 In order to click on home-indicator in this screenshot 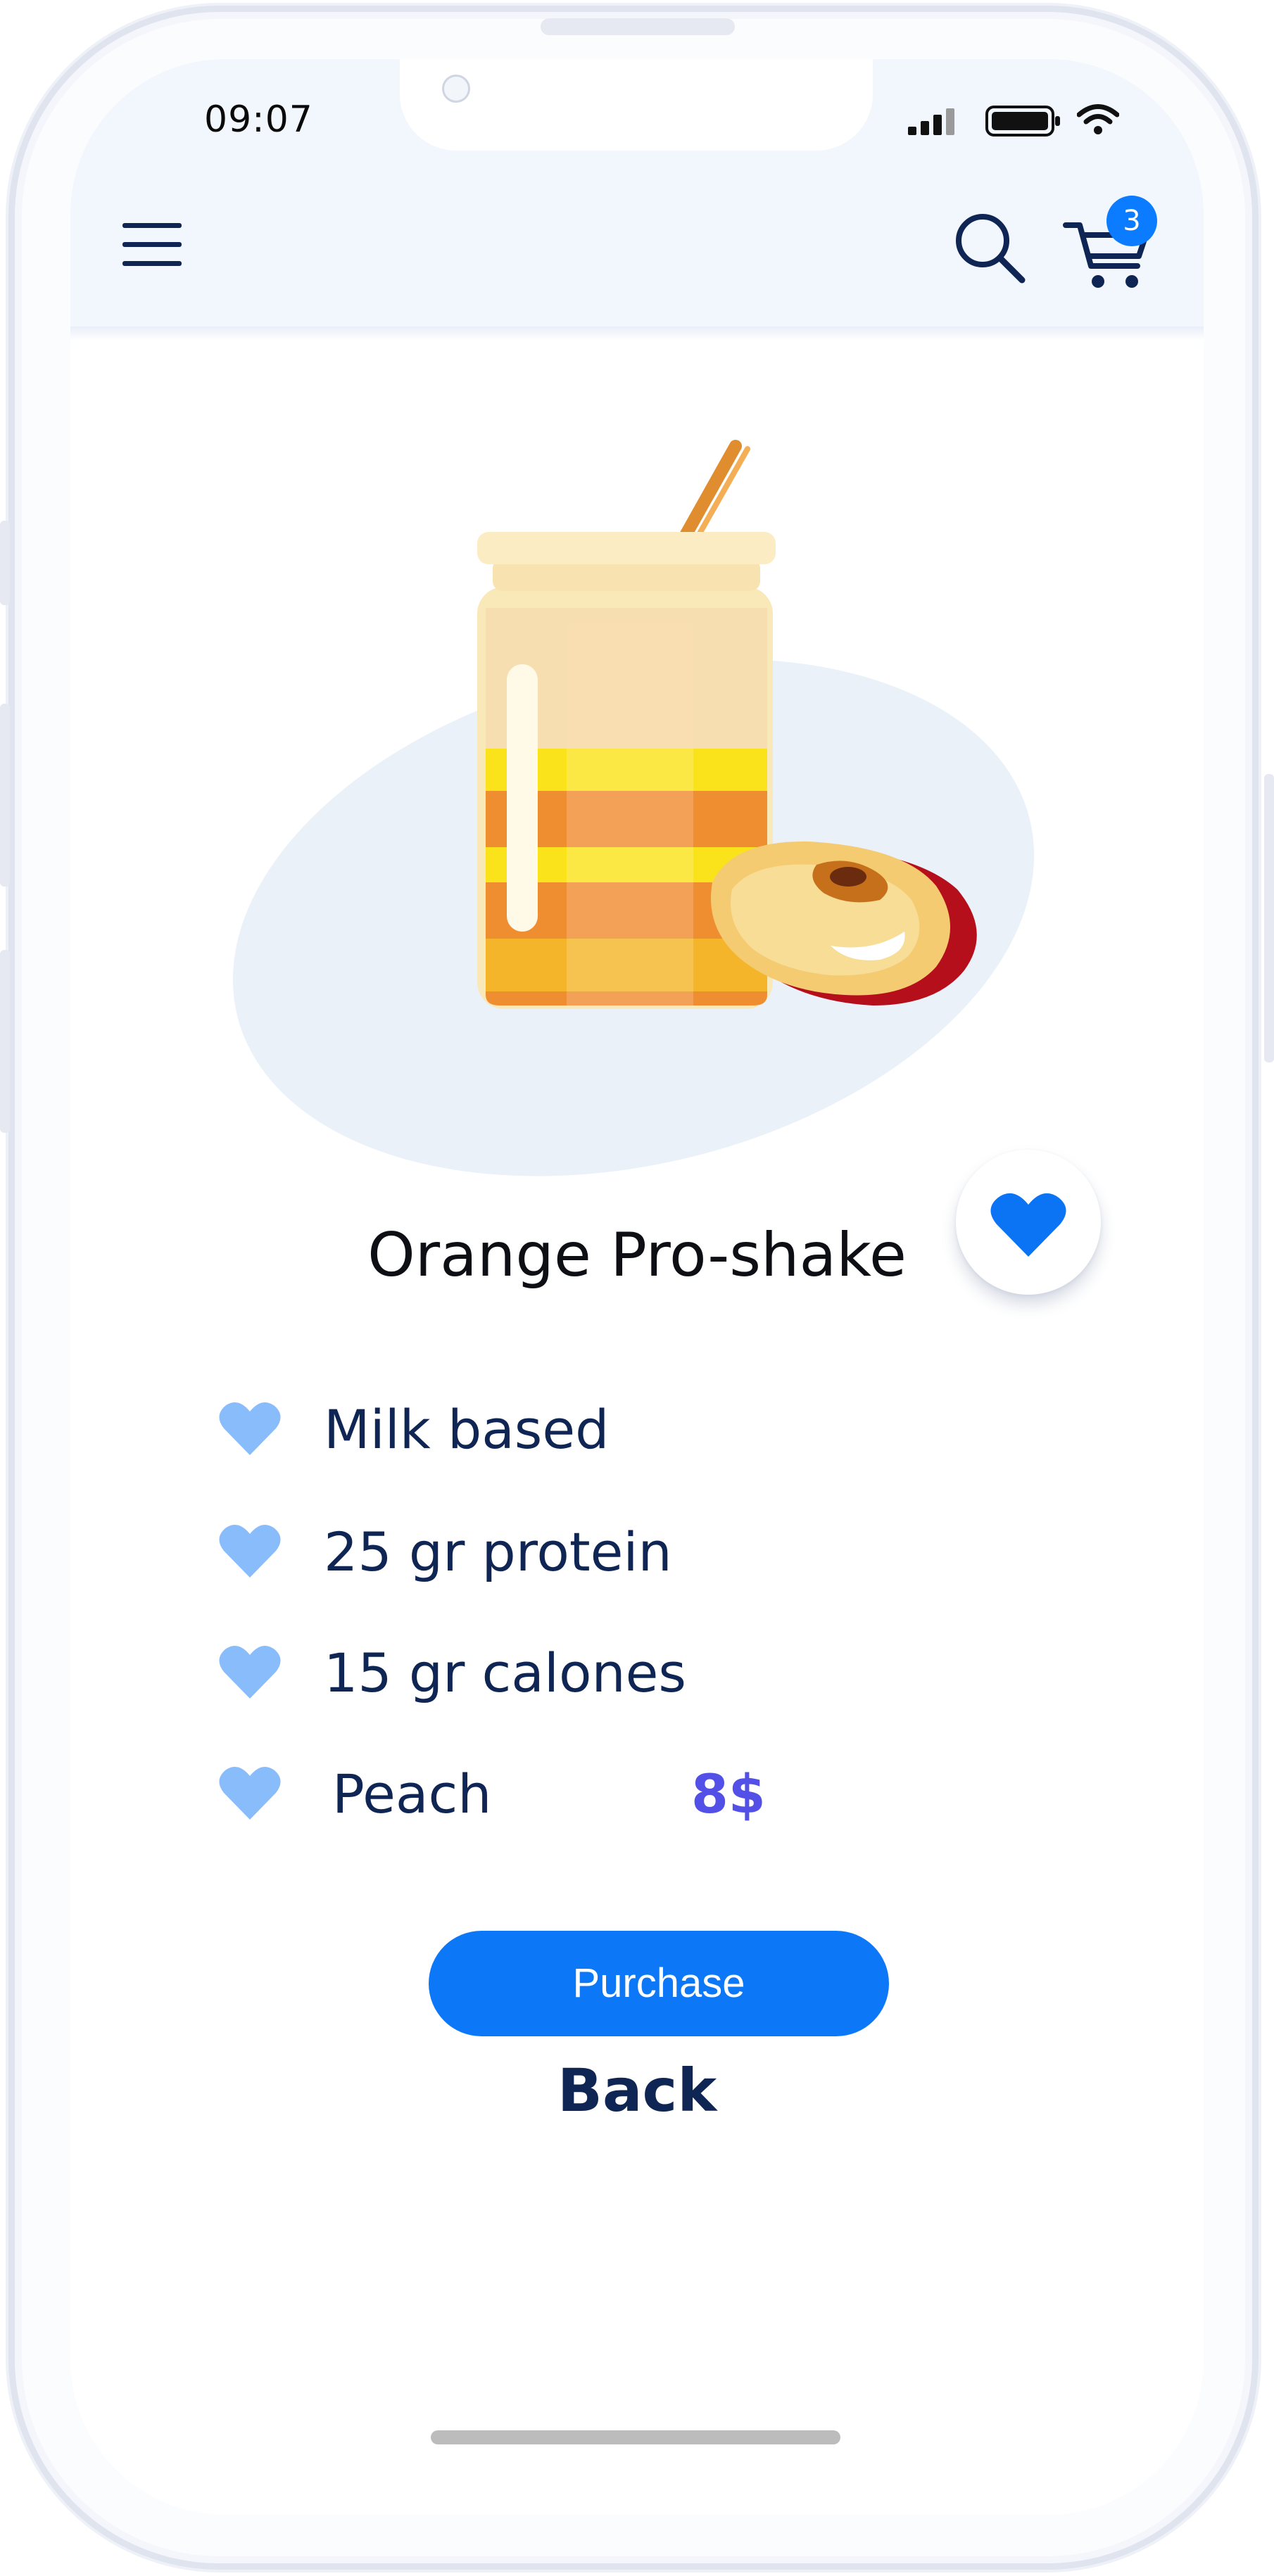, I will do `click(636, 2437)`.